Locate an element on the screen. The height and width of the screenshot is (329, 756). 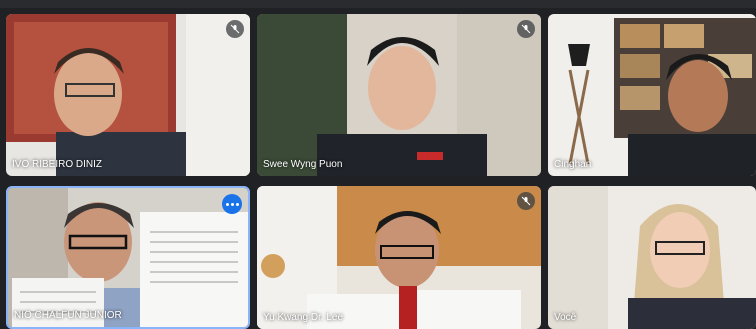
participant-video-cinghan is located at coordinates (652, 95).